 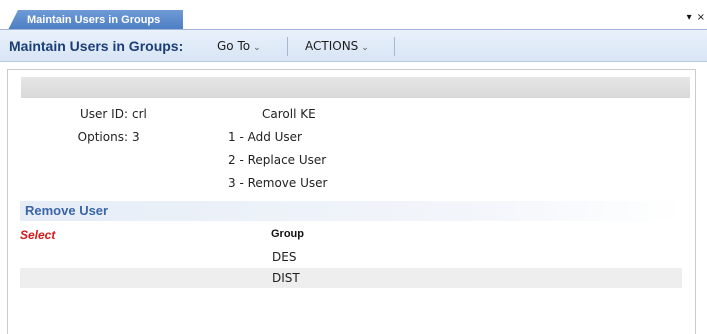 I want to click on actions-menu: ACTIONS ⌄, so click(x=337, y=47).